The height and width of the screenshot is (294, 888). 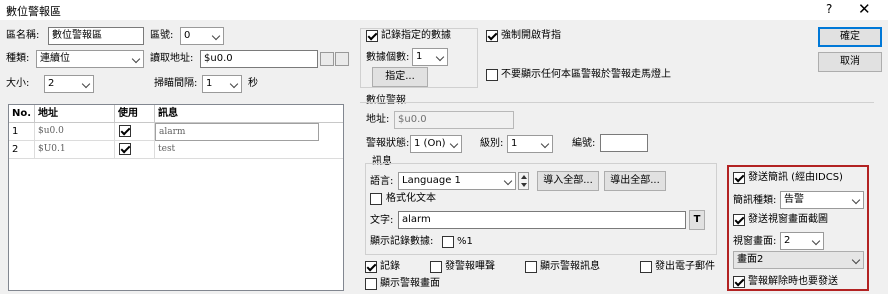 I want to click on formatted-text-checkbox, so click(x=376, y=199).